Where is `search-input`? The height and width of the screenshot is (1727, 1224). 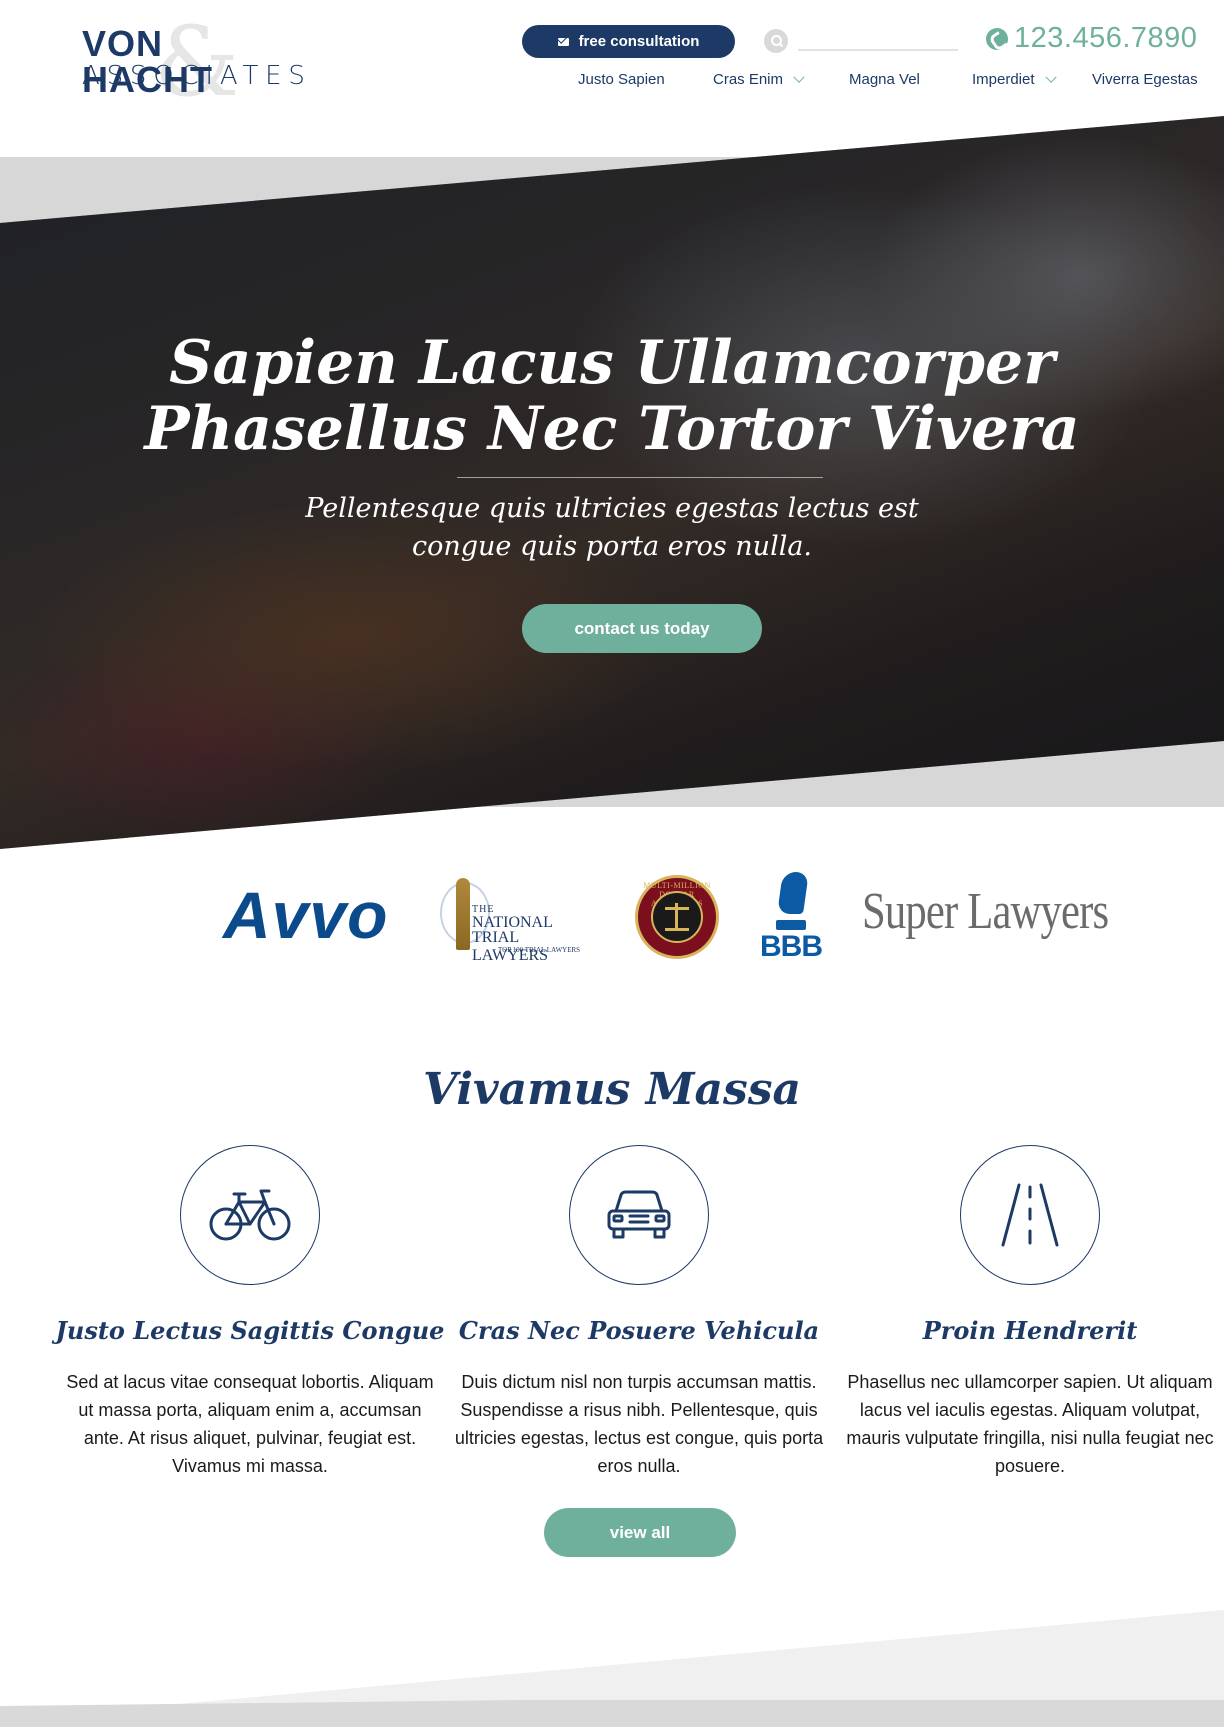 search-input is located at coordinates (878, 42).